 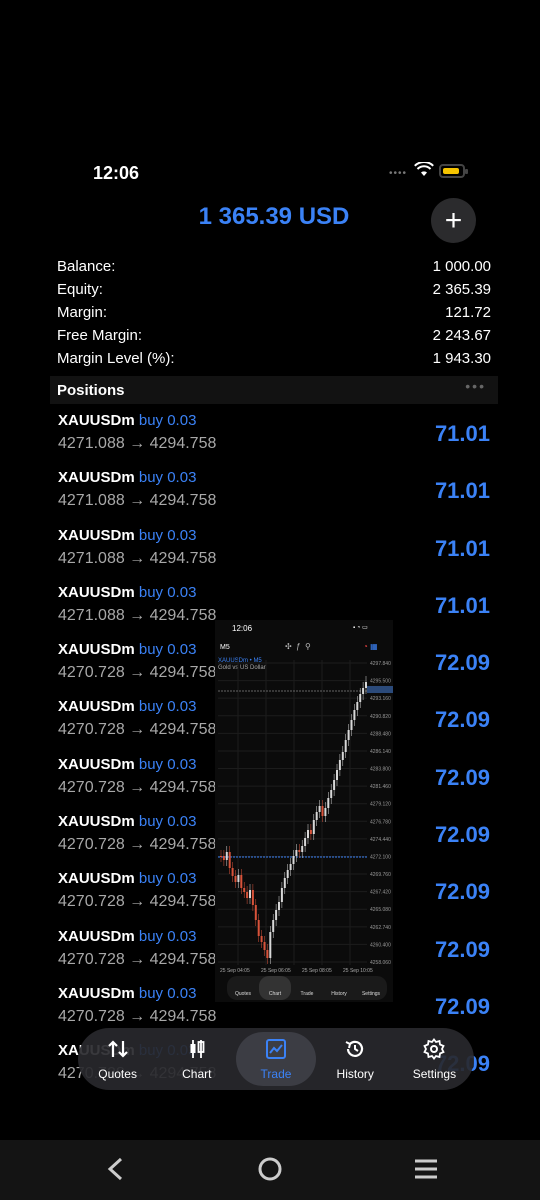 I want to click on mini-y-label: 4283.800, so click(x=380, y=770).